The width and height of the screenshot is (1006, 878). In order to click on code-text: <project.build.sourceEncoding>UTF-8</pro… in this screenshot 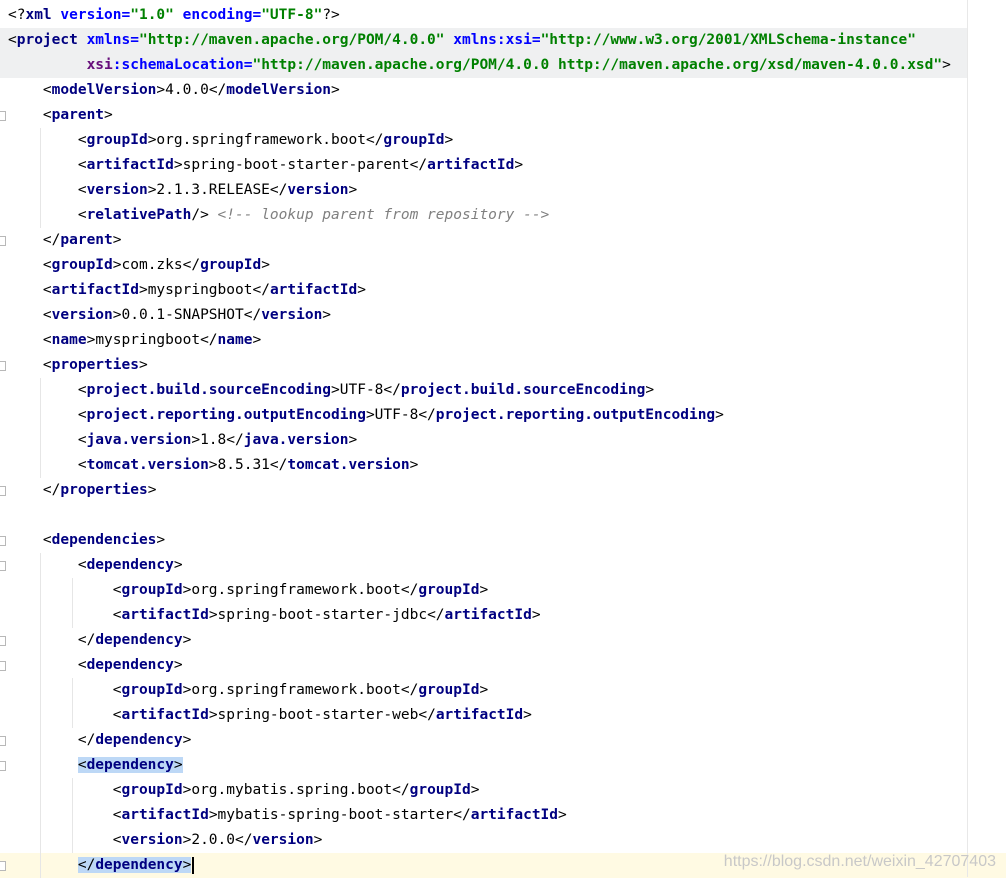, I will do `click(331, 390)`.